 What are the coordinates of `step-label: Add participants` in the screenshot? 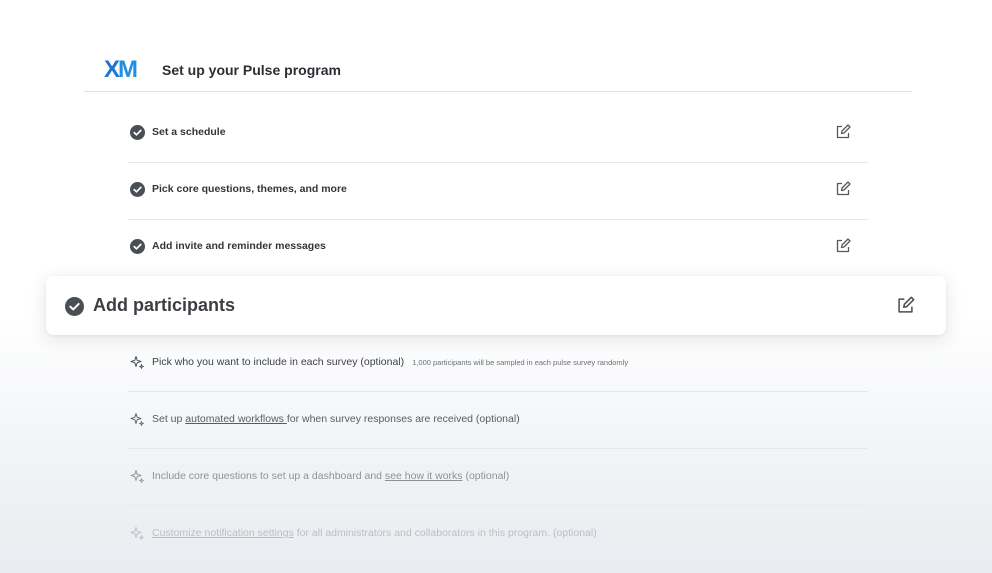 It's located at (164, 305).